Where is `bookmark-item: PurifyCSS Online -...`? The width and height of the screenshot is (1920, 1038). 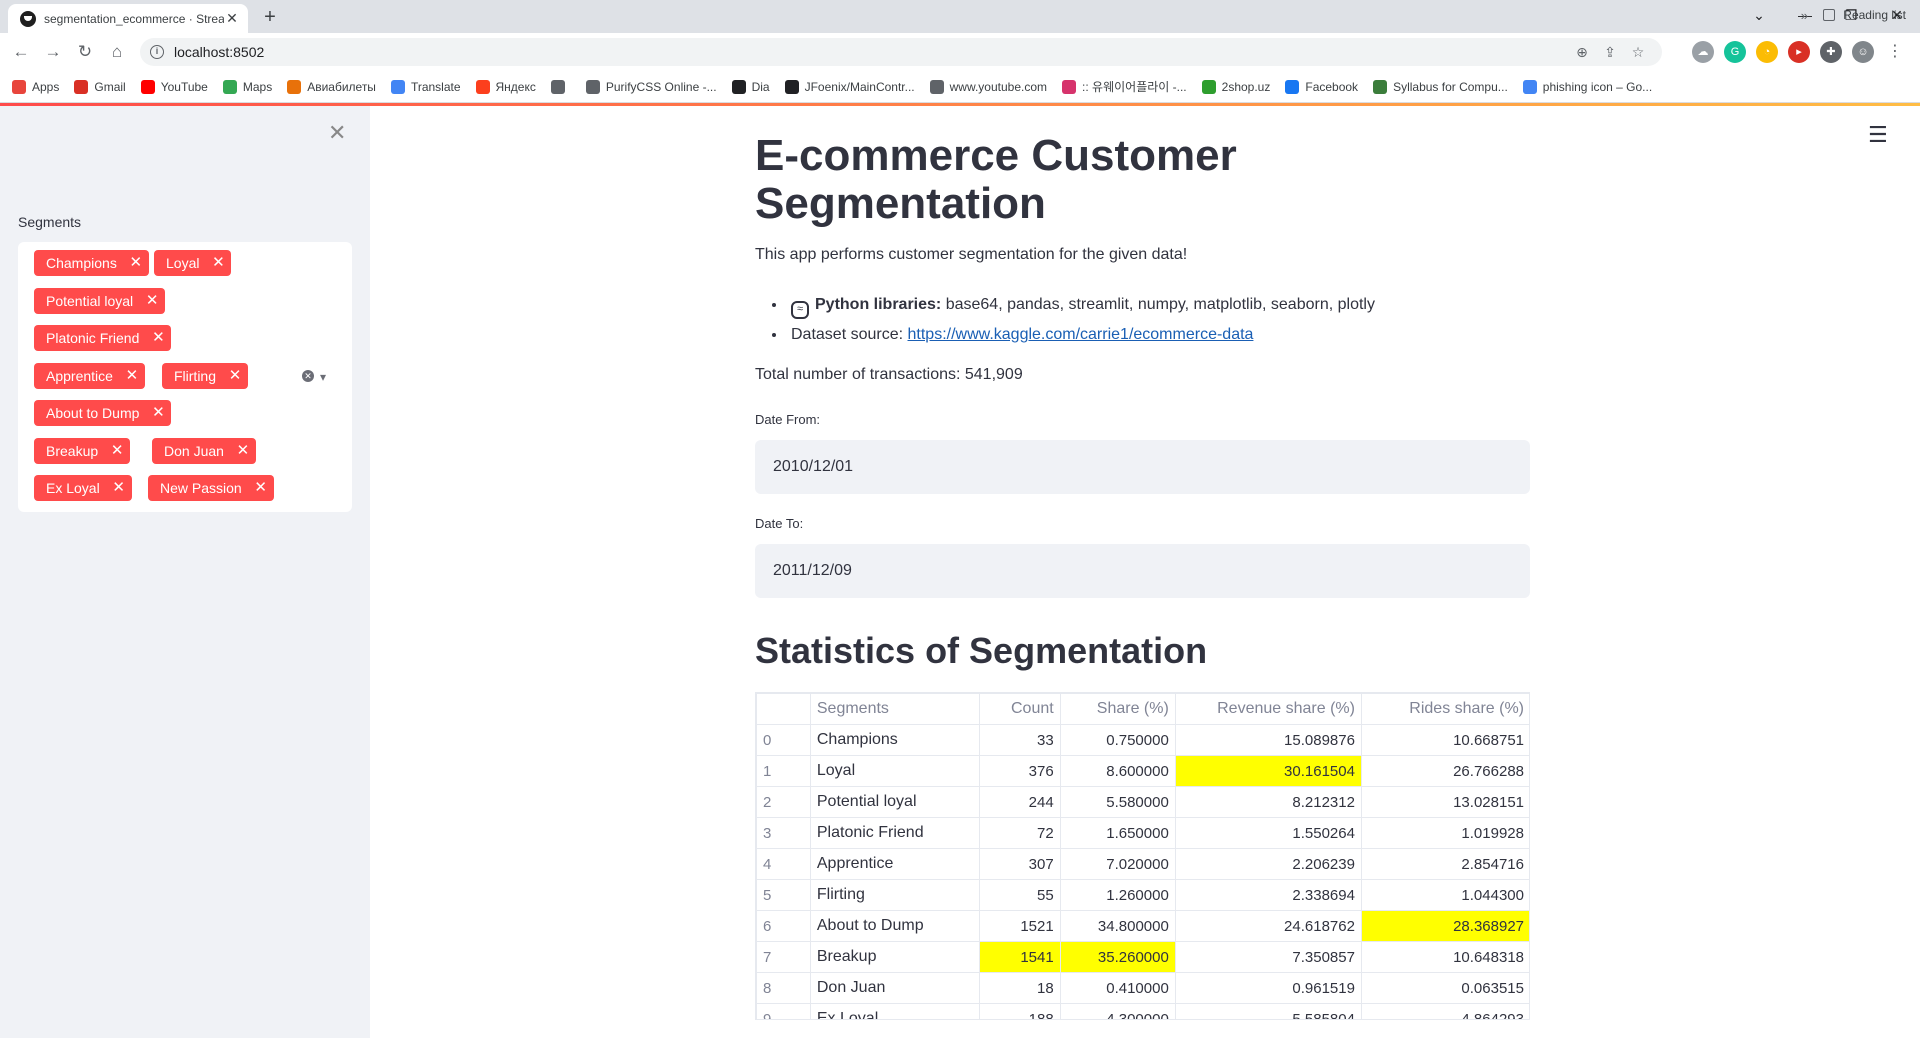
bookmark-item: PurifyCSS Online -... is located at coordinates (651, 86).